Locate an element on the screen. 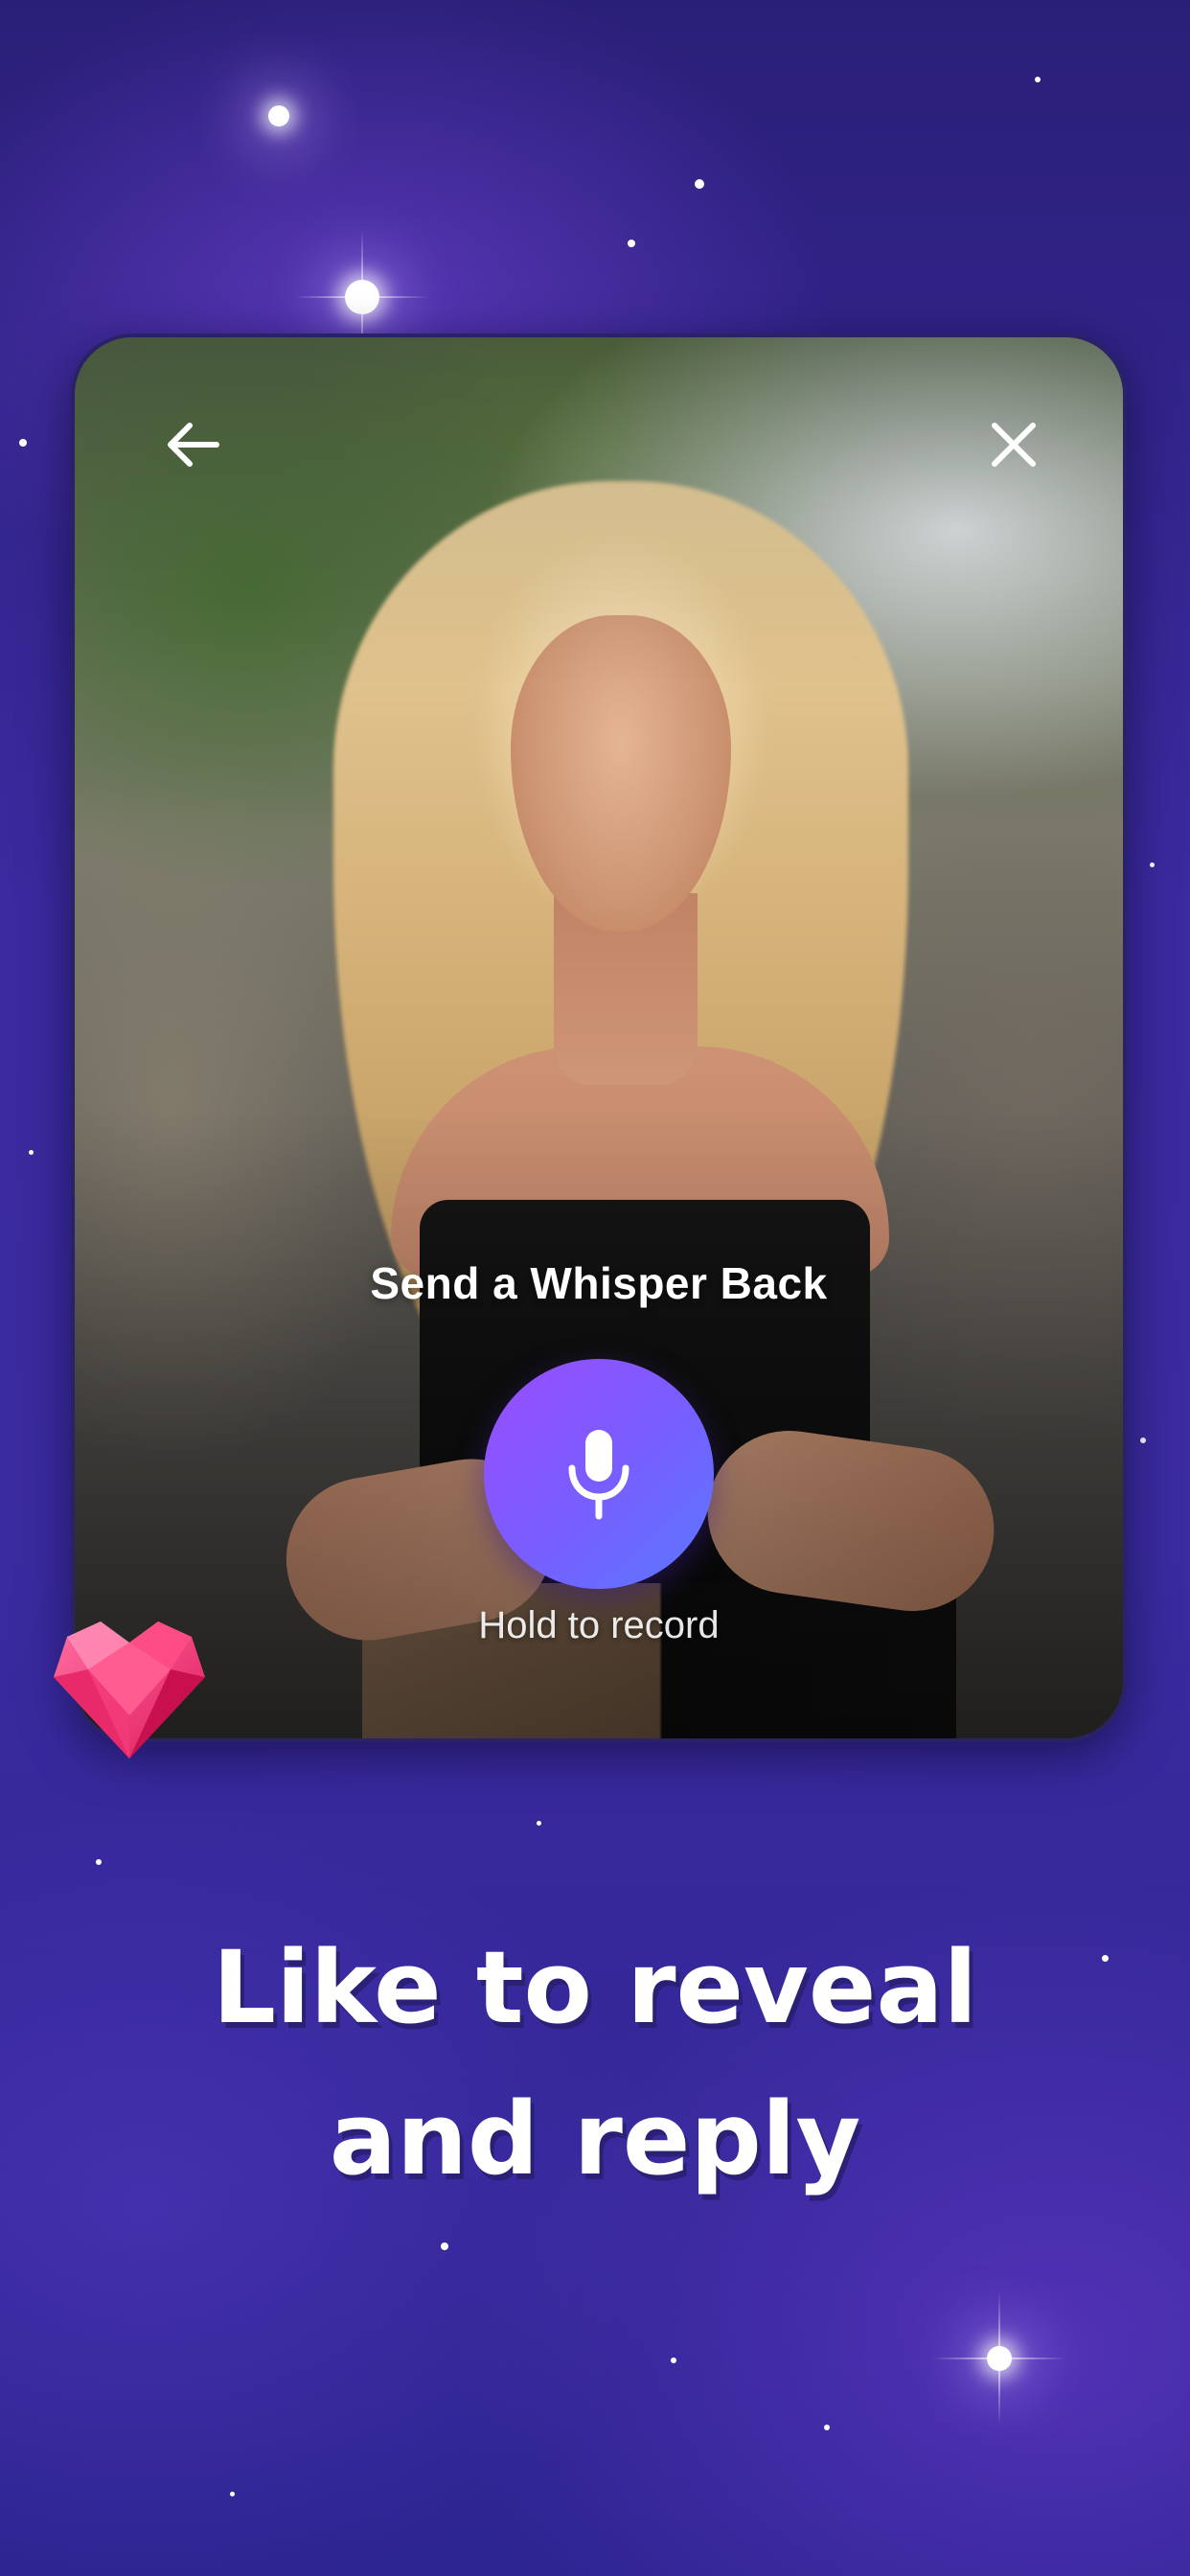 The height and width of the screenshot is (2576, 1190). close-button is located at coordinates (1014, 444).